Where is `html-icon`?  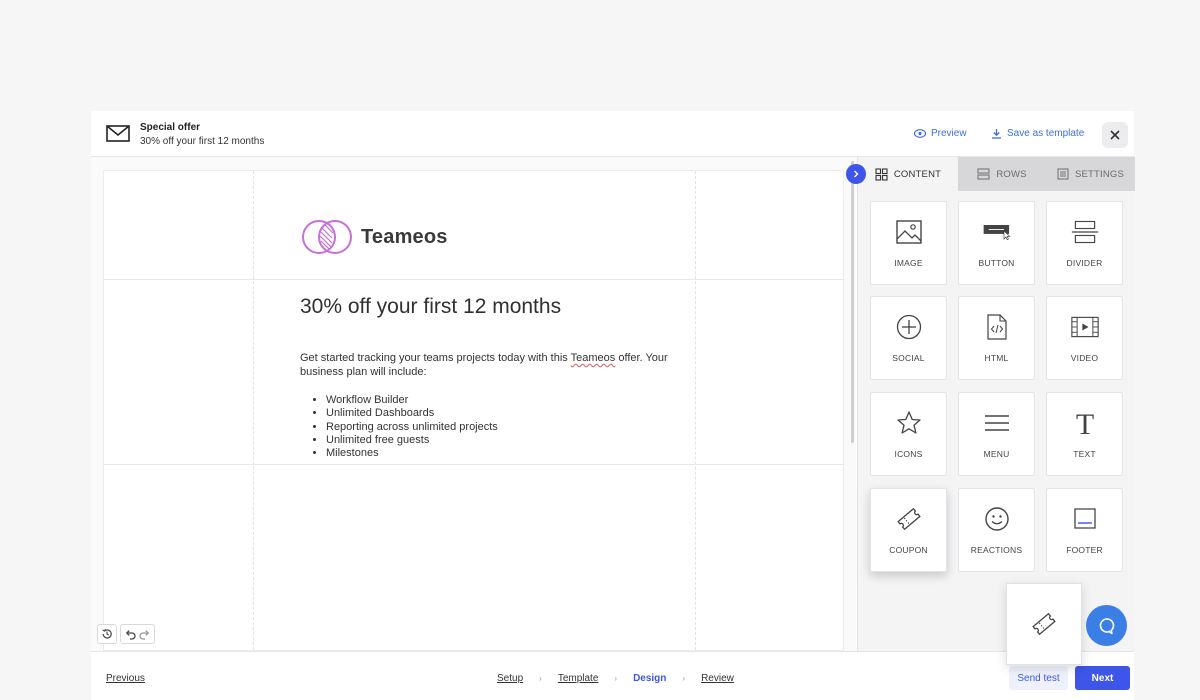
html-icon is located at coordinates (996, 327).